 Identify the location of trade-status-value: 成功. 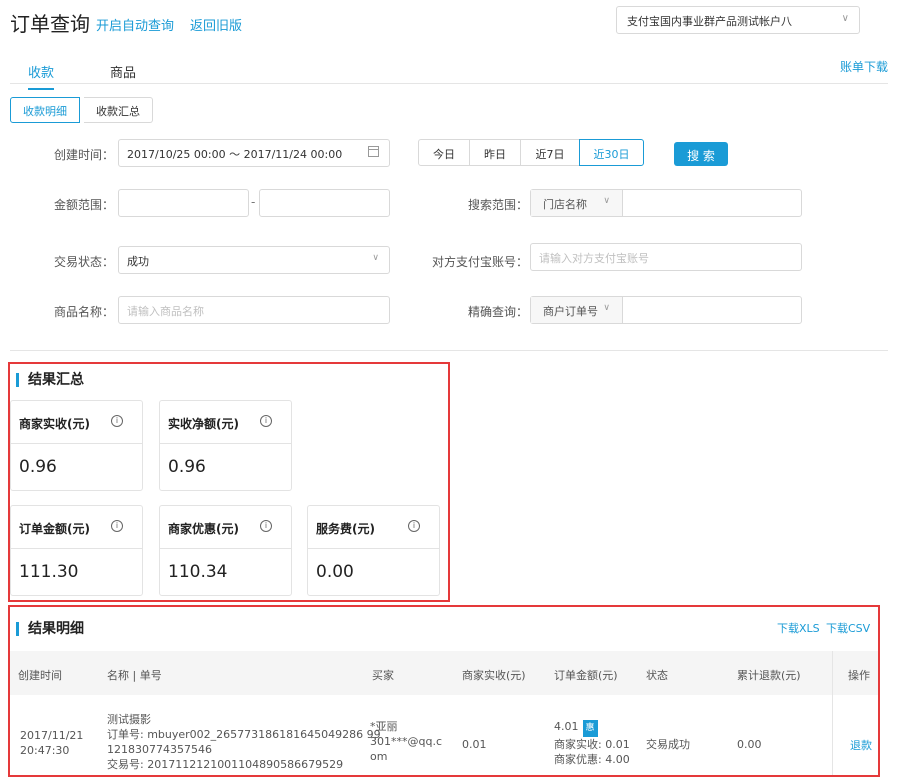
(138, 261).